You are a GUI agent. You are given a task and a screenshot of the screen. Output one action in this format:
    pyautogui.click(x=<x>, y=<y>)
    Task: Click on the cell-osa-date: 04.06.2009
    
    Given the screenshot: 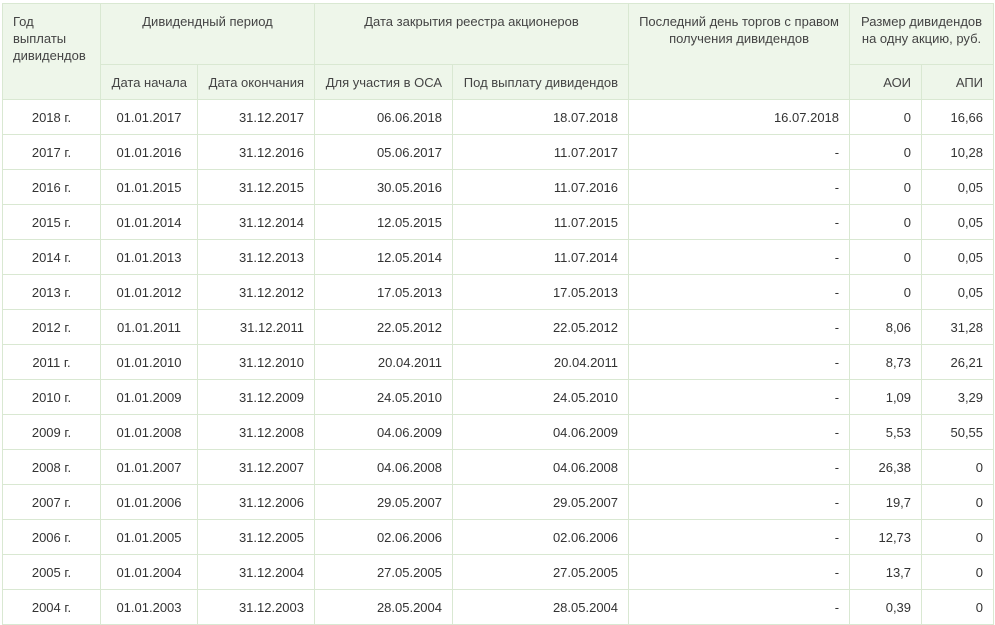 What is the action you would take?
    pyautogui.click(x=384, y=432)
    